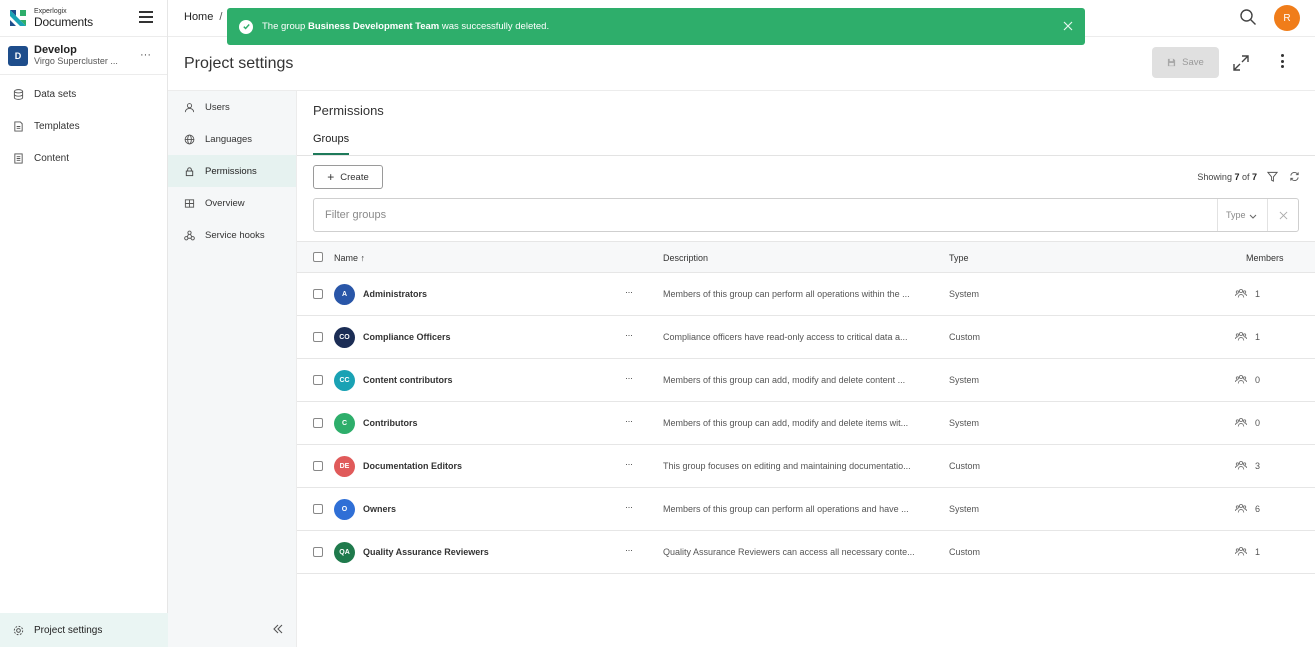 The image size is (1315, 647). I want to click on hooks-icon, so click(189, 235).